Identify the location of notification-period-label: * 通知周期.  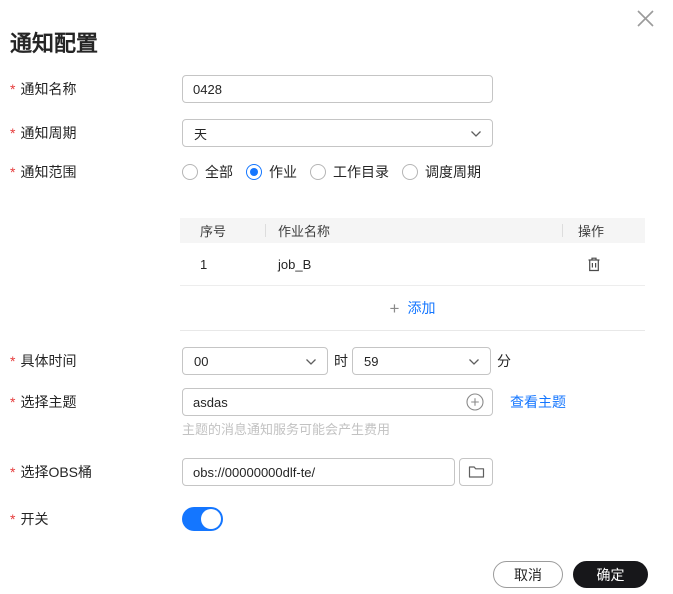
(43, 133).